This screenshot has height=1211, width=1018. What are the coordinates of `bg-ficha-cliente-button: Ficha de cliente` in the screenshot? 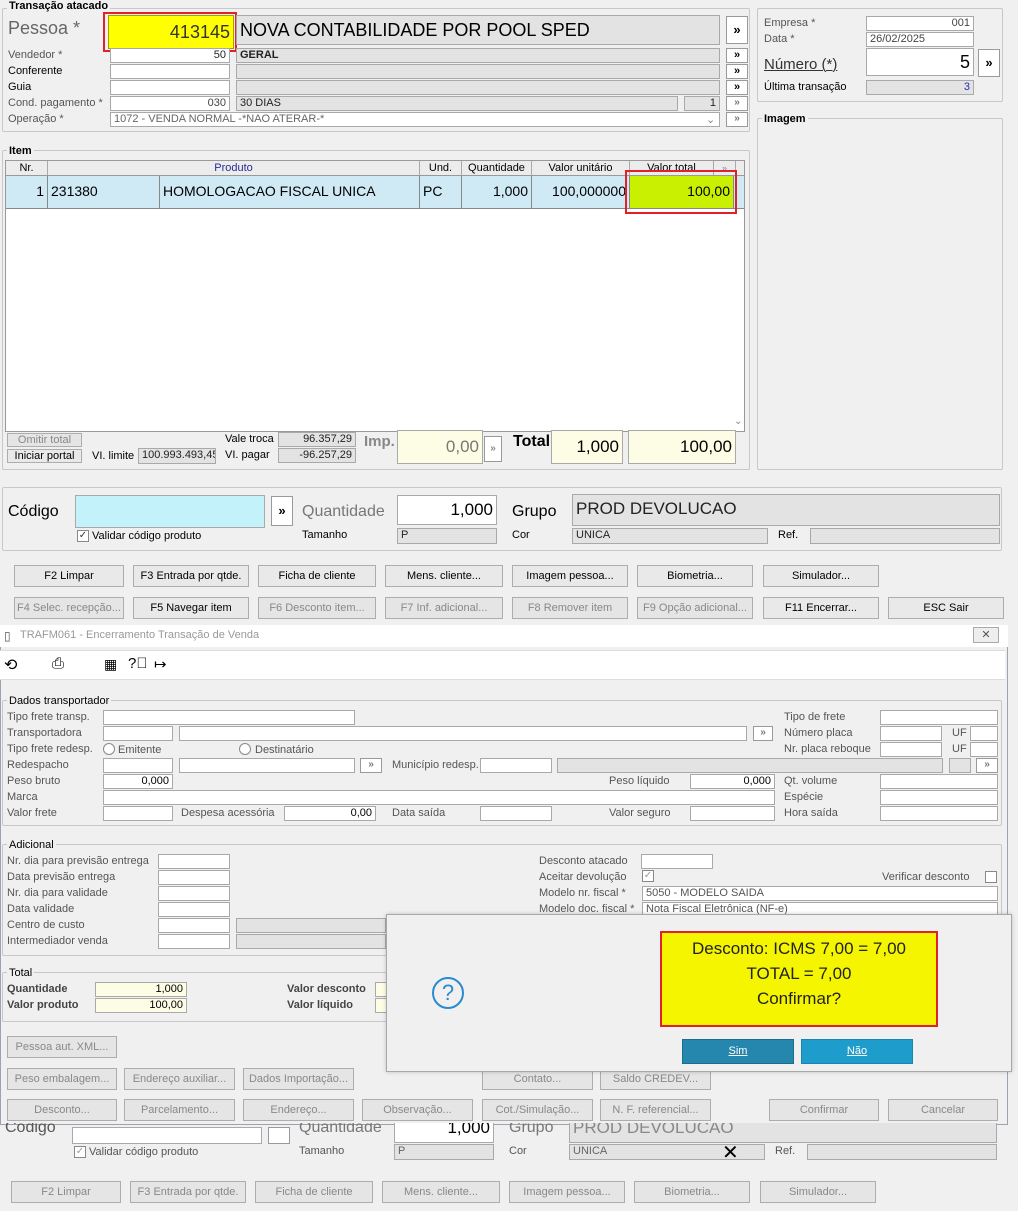 It's located at (314, 1192).